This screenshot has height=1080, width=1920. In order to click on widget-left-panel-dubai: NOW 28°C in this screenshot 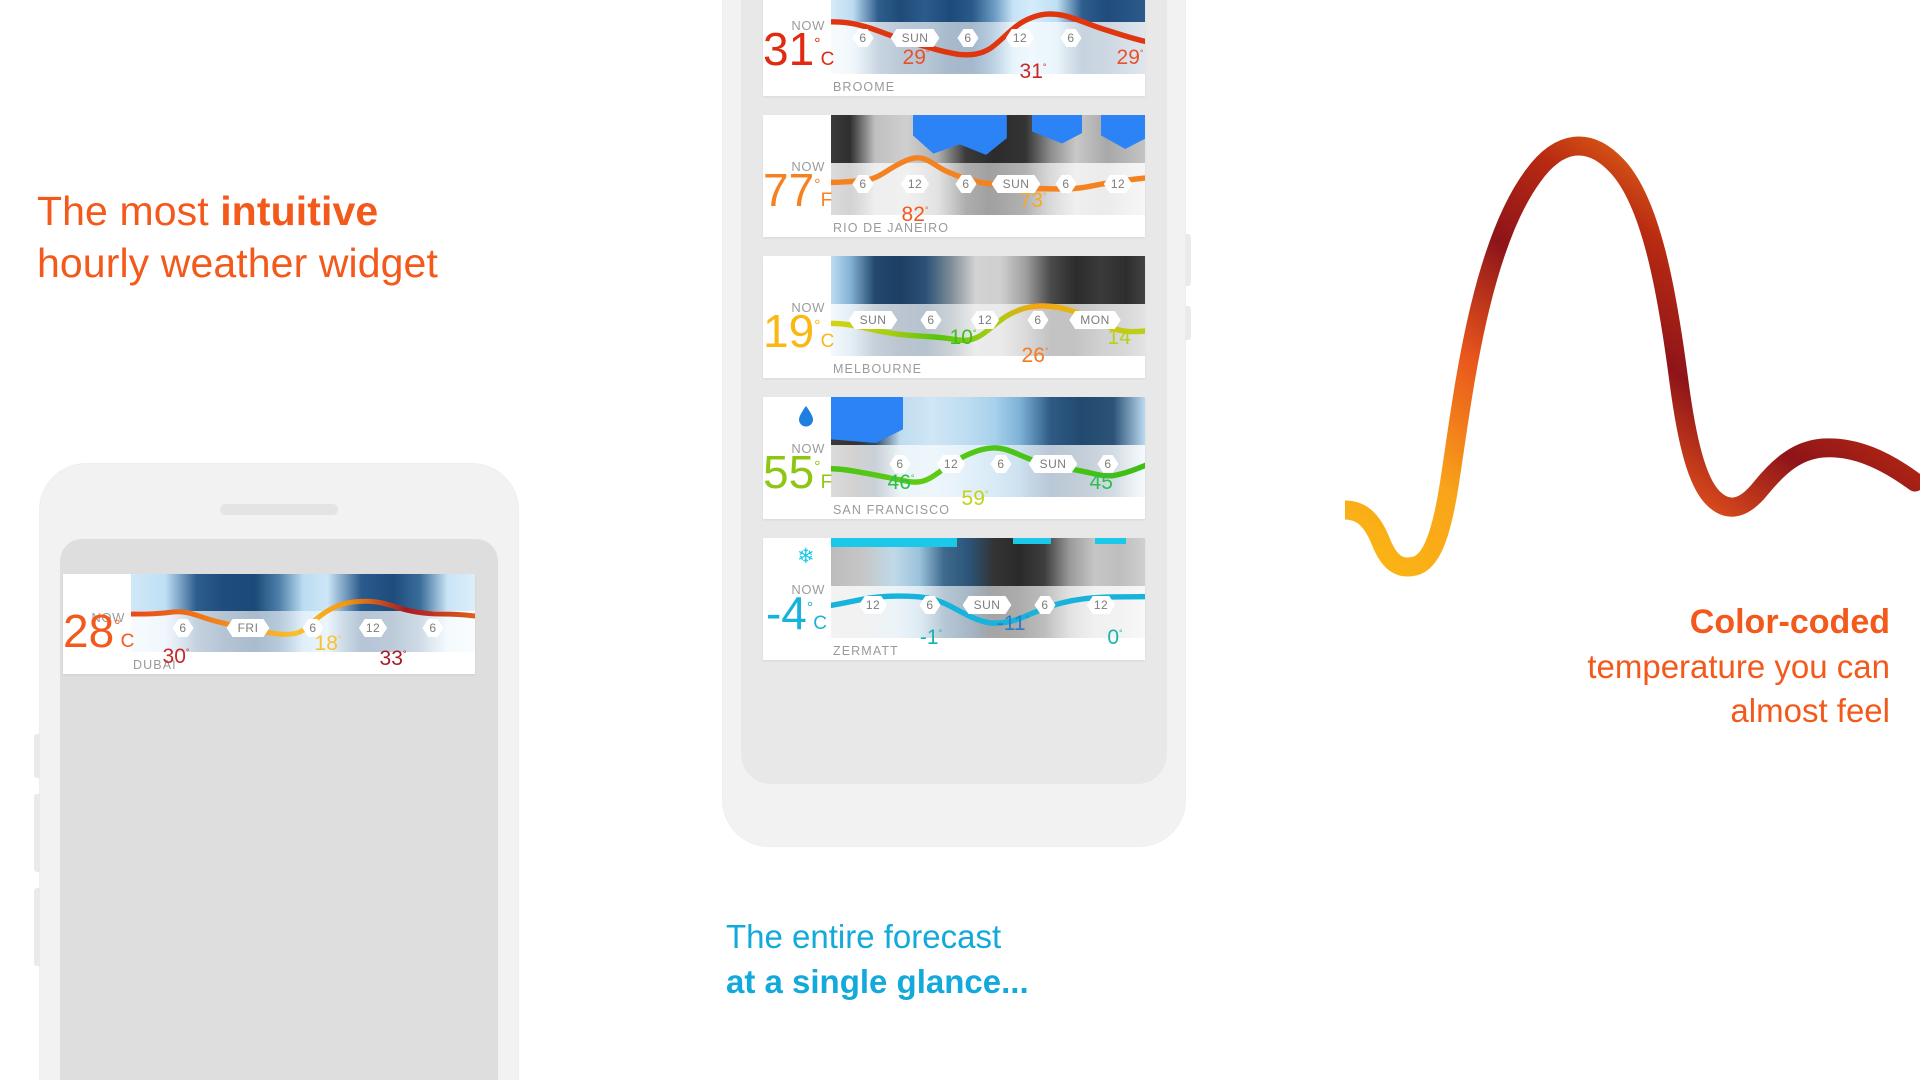, I will do `click(98, 624)`.